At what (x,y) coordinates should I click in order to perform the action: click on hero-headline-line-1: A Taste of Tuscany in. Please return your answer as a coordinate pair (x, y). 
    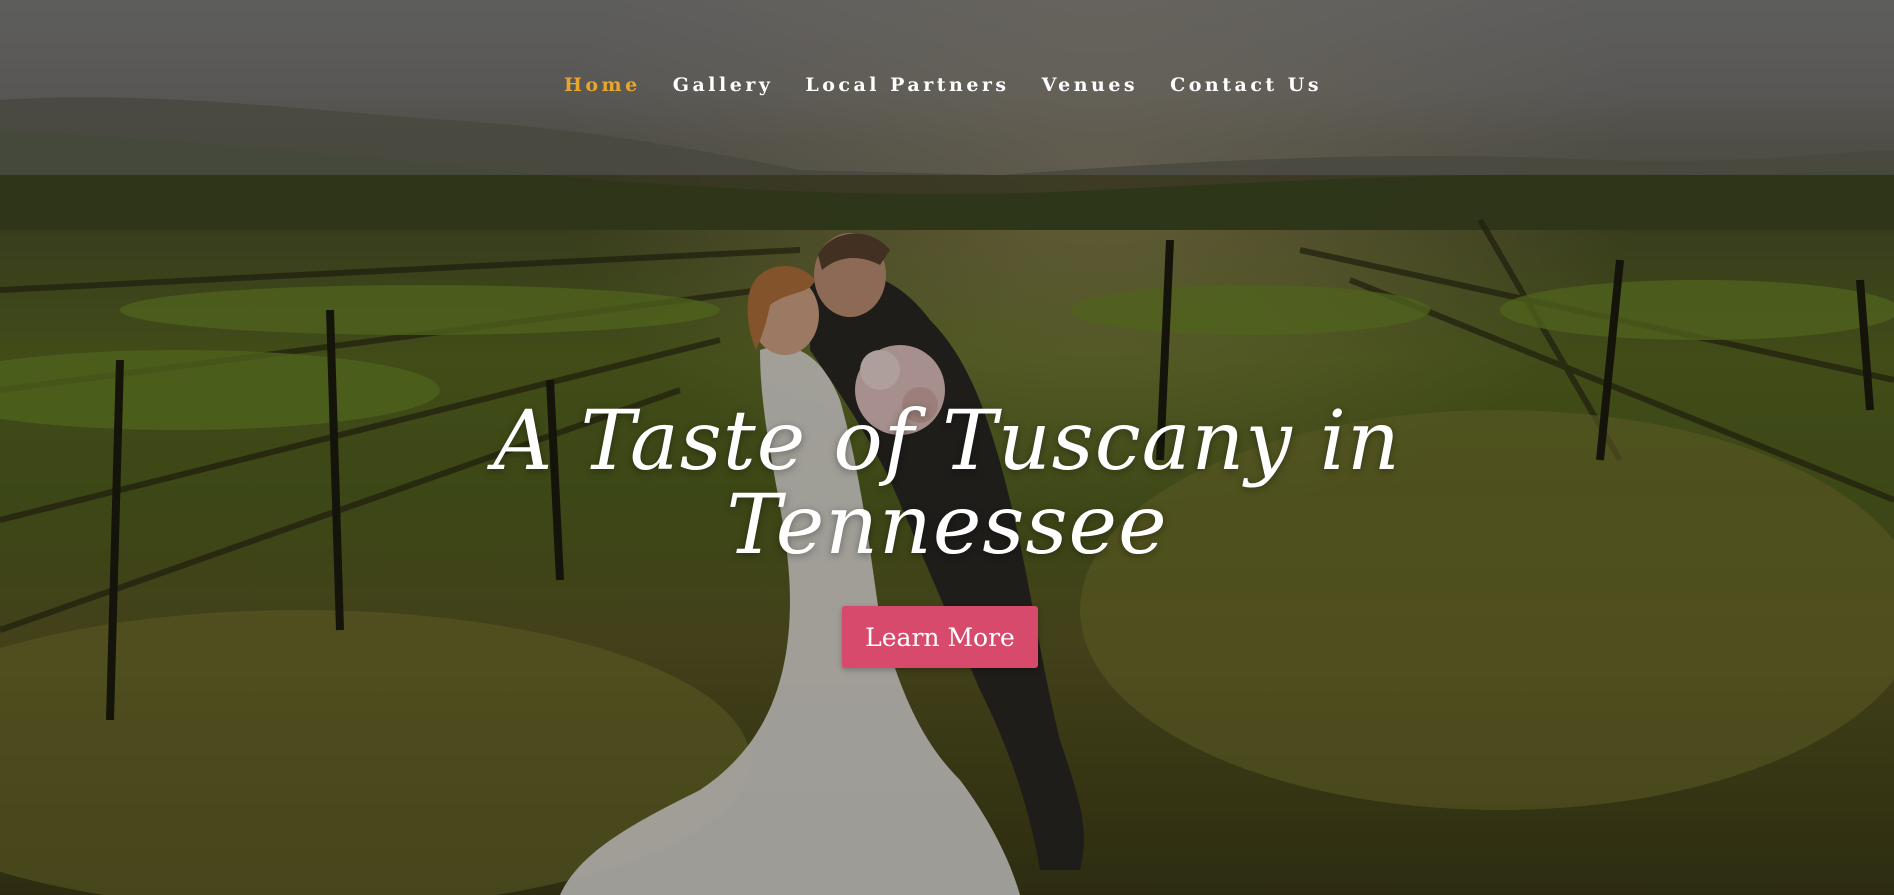
    Looking at the image, I should click on (947, 441).